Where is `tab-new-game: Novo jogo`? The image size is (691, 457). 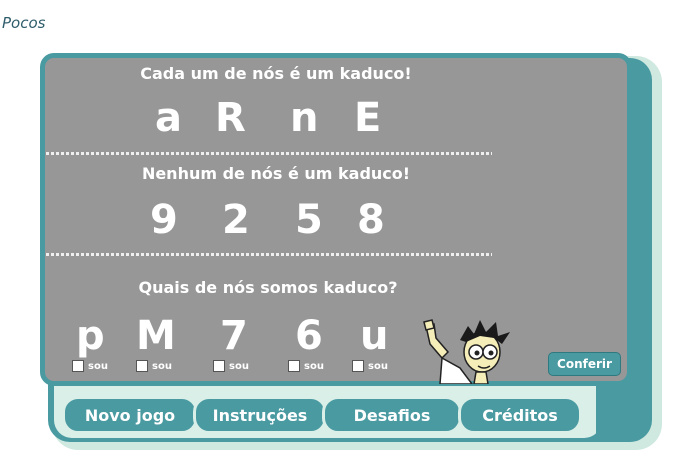
tab-new-game: Novo jogo is located at coordinates (130, 415).